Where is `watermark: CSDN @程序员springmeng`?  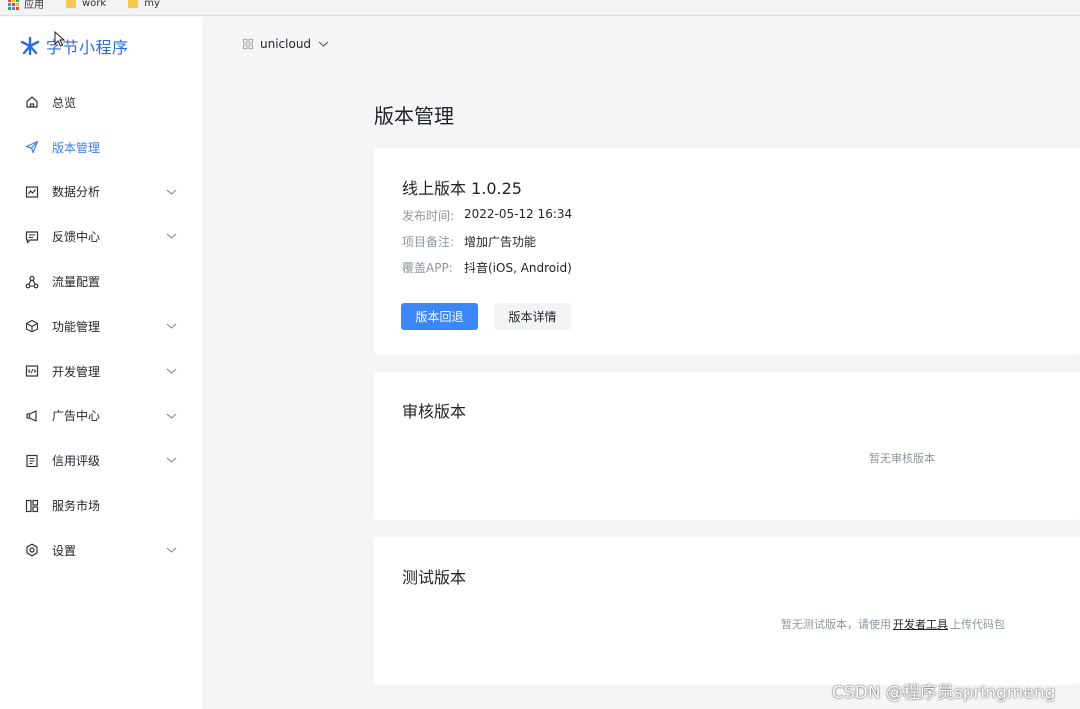 watermark: CSDN @程序员springmeng is located at coordinates (944, 693).